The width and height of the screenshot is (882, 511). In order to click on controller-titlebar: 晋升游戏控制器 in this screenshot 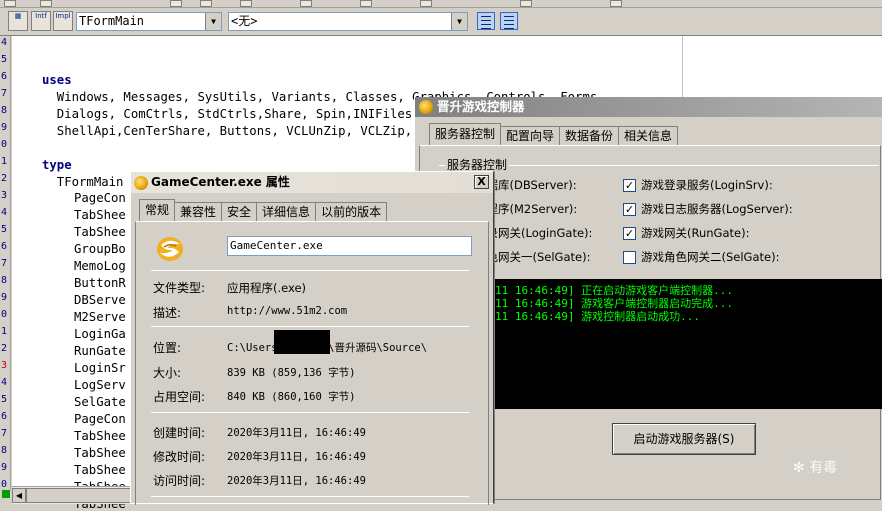, I will do `click(648, 107)`.